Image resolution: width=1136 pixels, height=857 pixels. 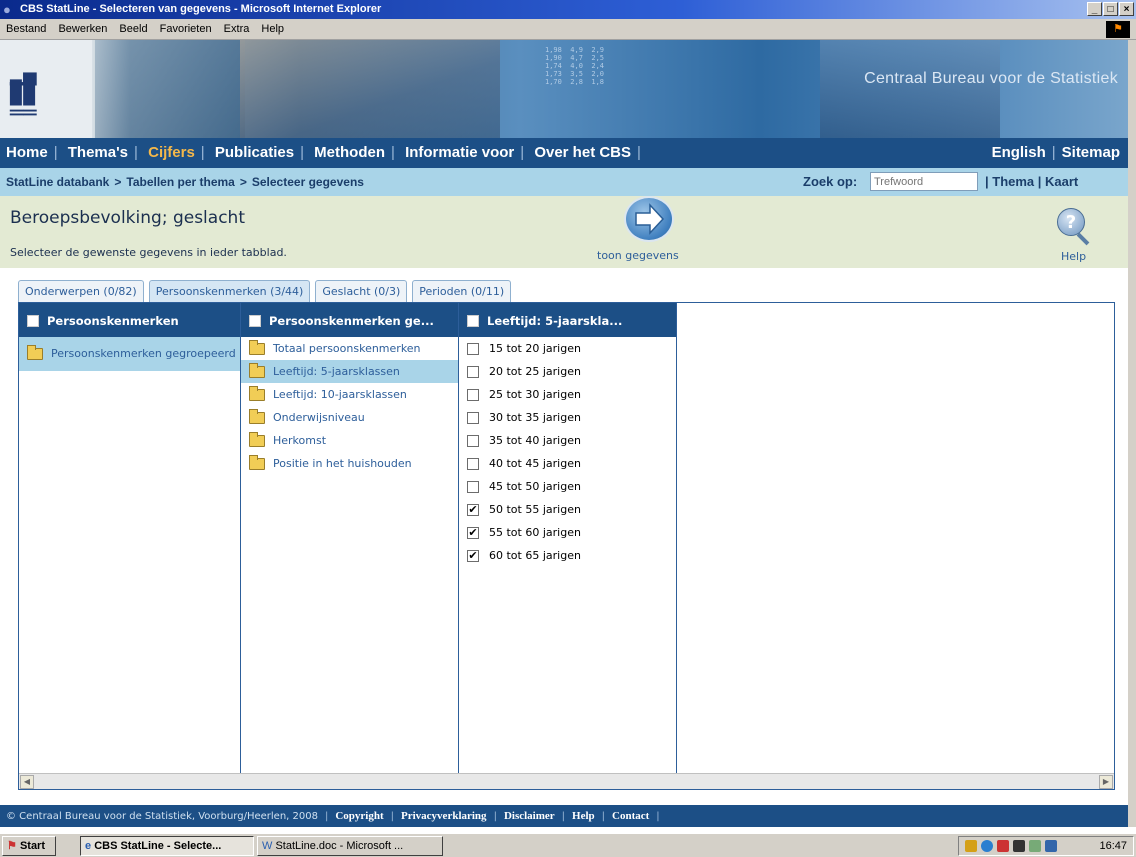 What do you see at coordinates (349, 394) in the screenshot?
I see `list-item: Leeftijd: 10-jaarsklassen` at bounding box center [349, 394].